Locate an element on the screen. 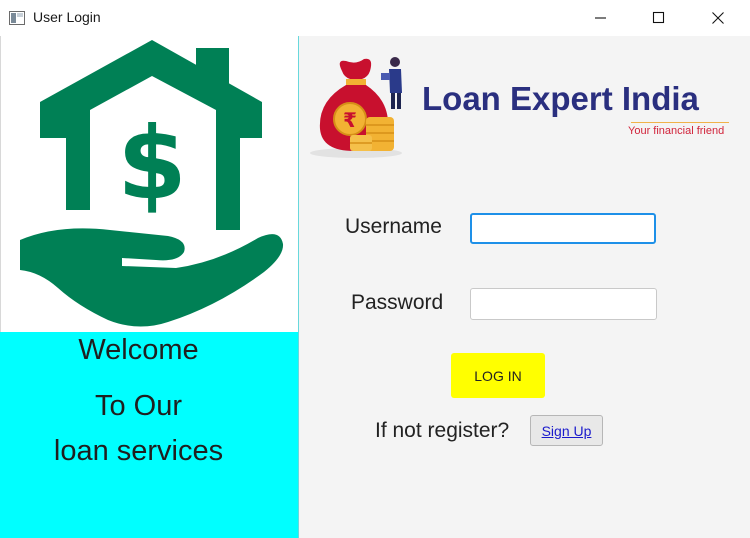  password-label: Password is located at coordinates (397, 302).